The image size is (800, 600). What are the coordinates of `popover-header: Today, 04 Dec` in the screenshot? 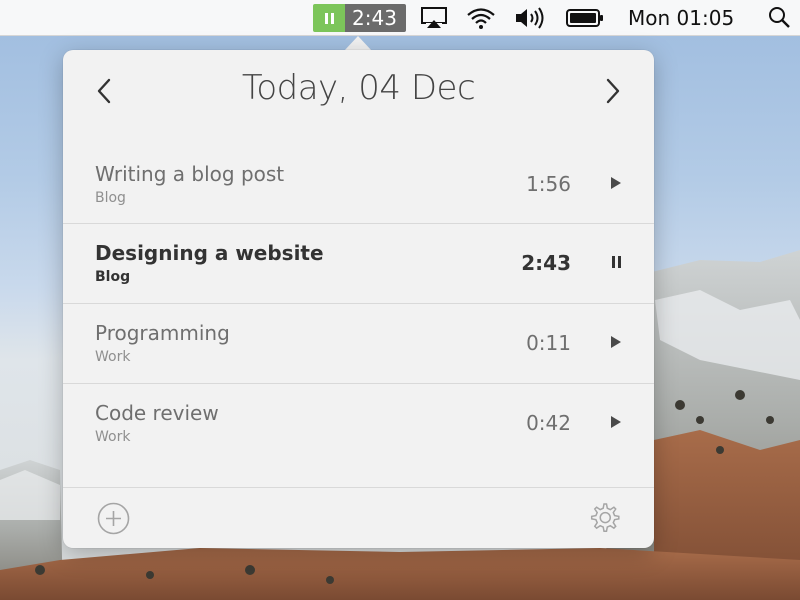 It's located at (358, 98).